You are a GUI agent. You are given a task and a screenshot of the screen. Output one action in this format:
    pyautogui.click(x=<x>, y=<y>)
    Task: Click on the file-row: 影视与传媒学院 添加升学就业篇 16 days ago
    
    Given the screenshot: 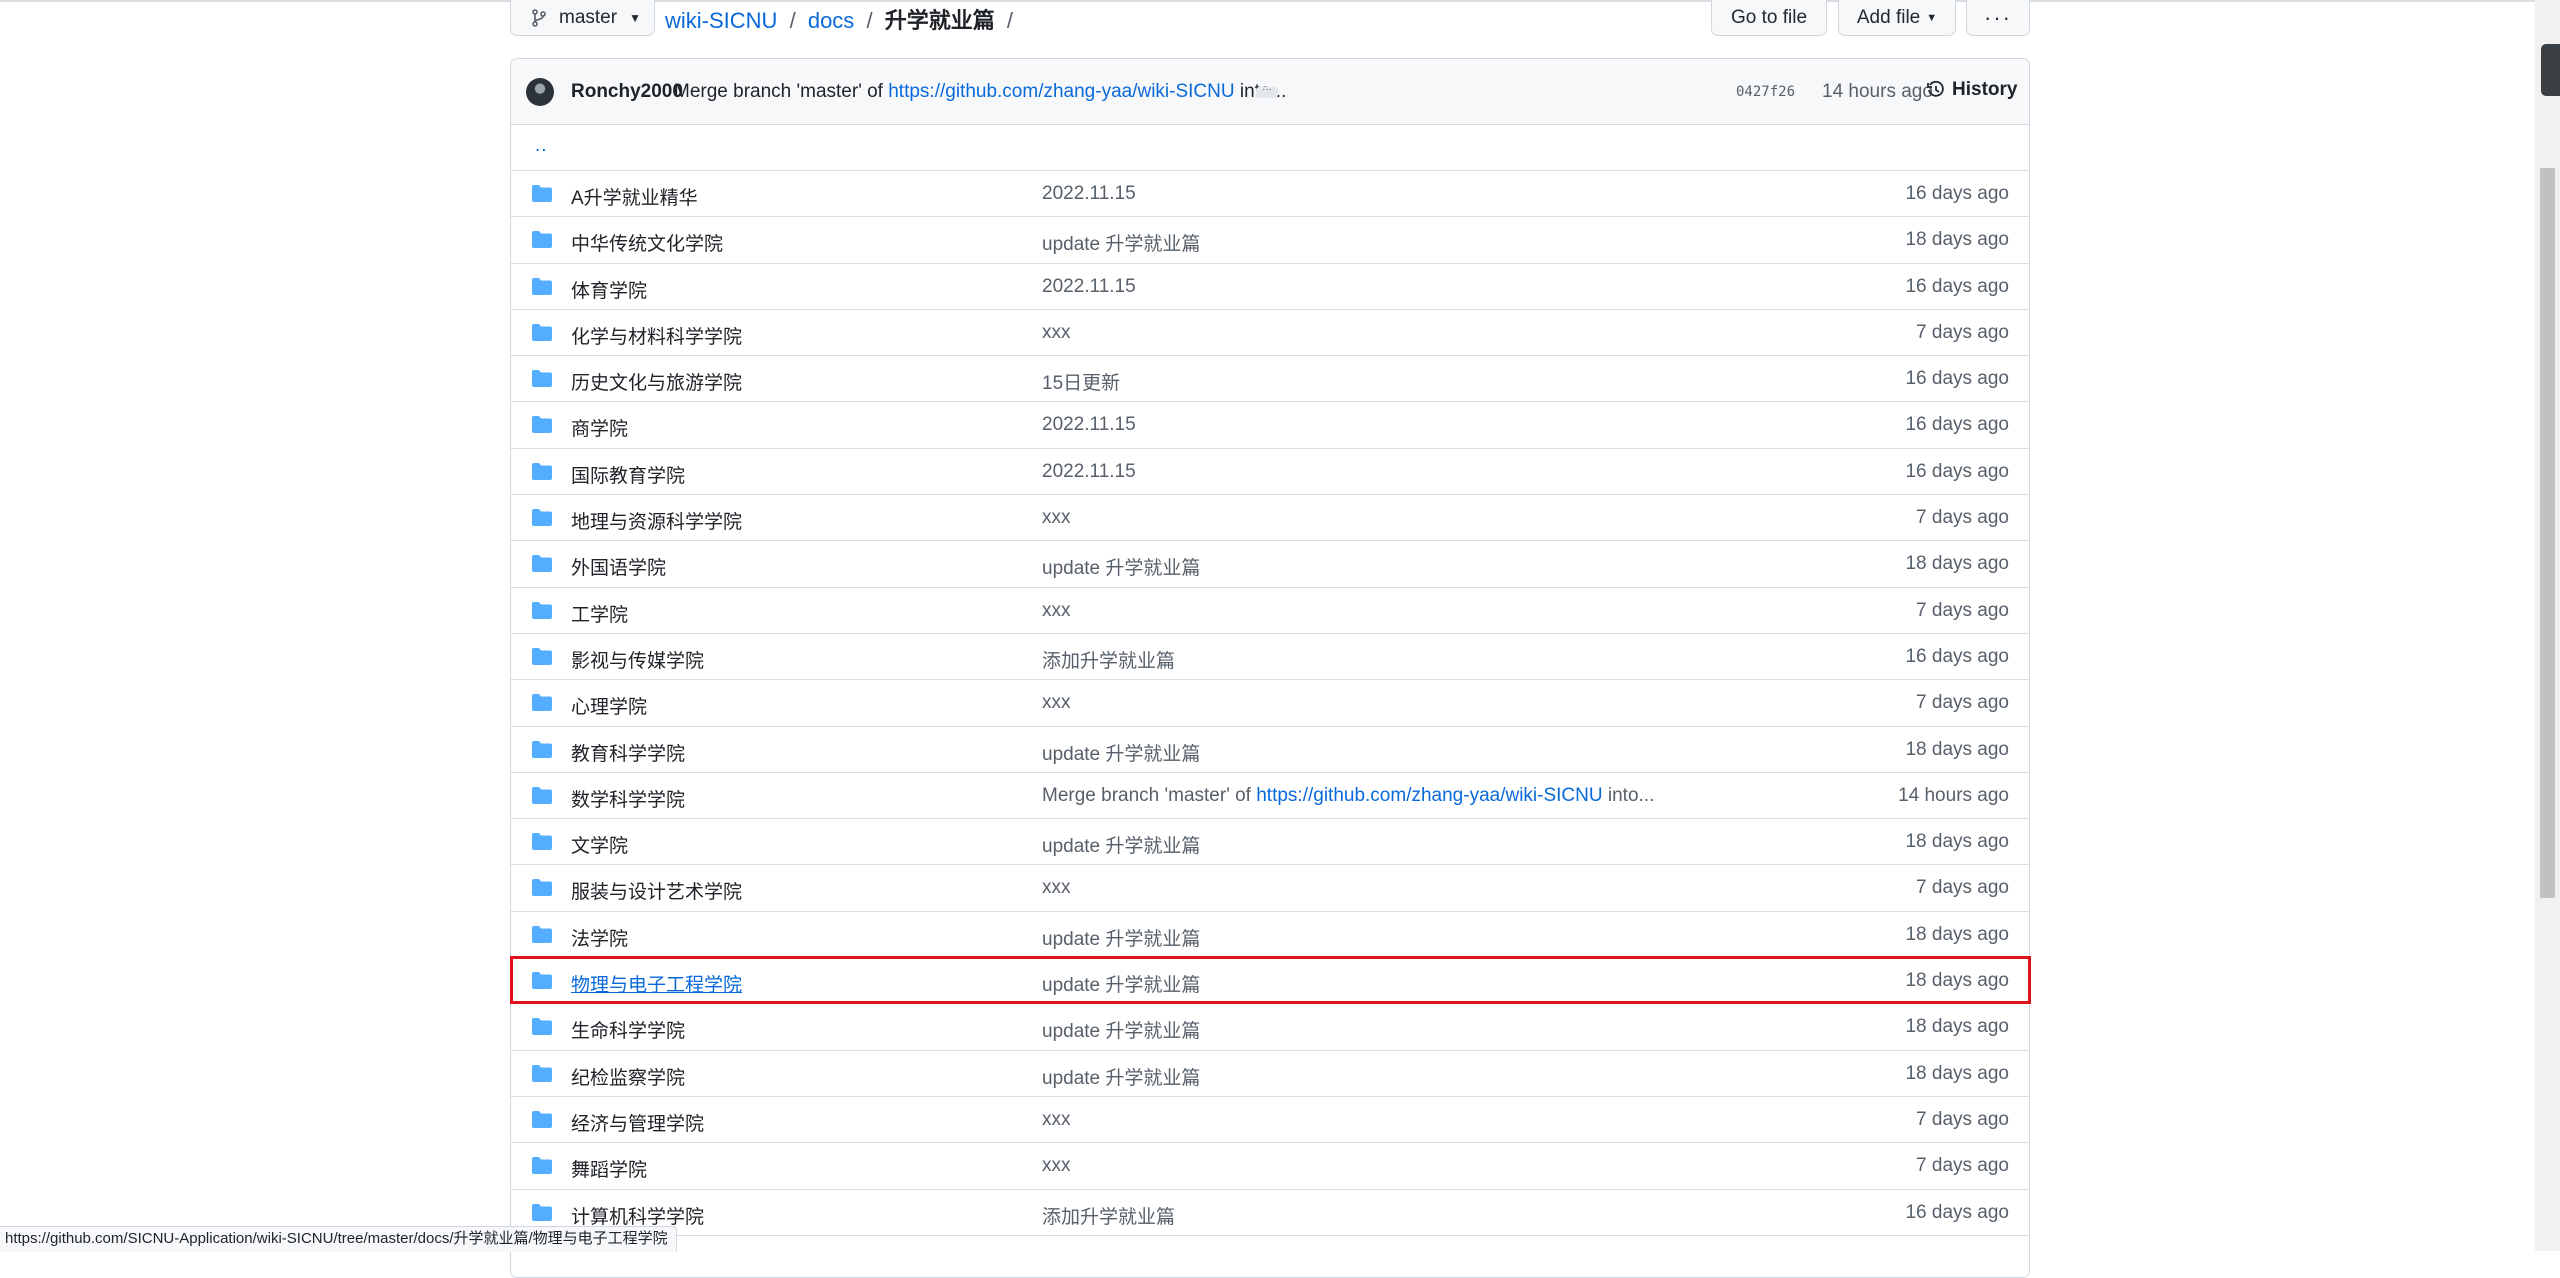 What is the action you would take?
    pyautogui.click(x=1270, y=657)
    